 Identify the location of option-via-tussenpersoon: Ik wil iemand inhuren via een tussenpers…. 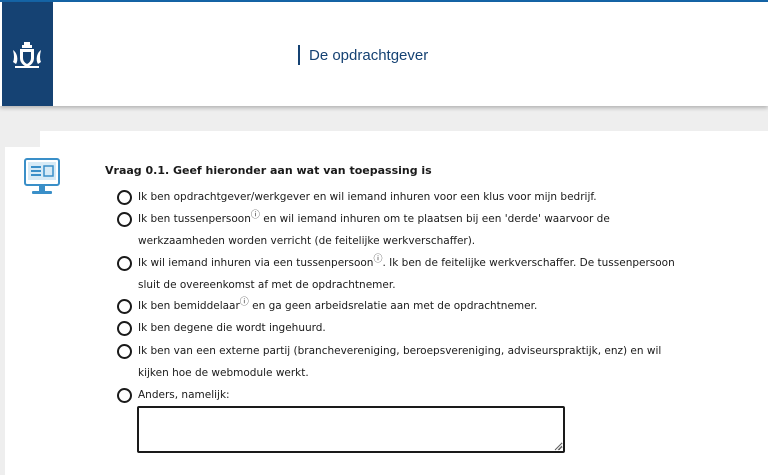
(427, 274).